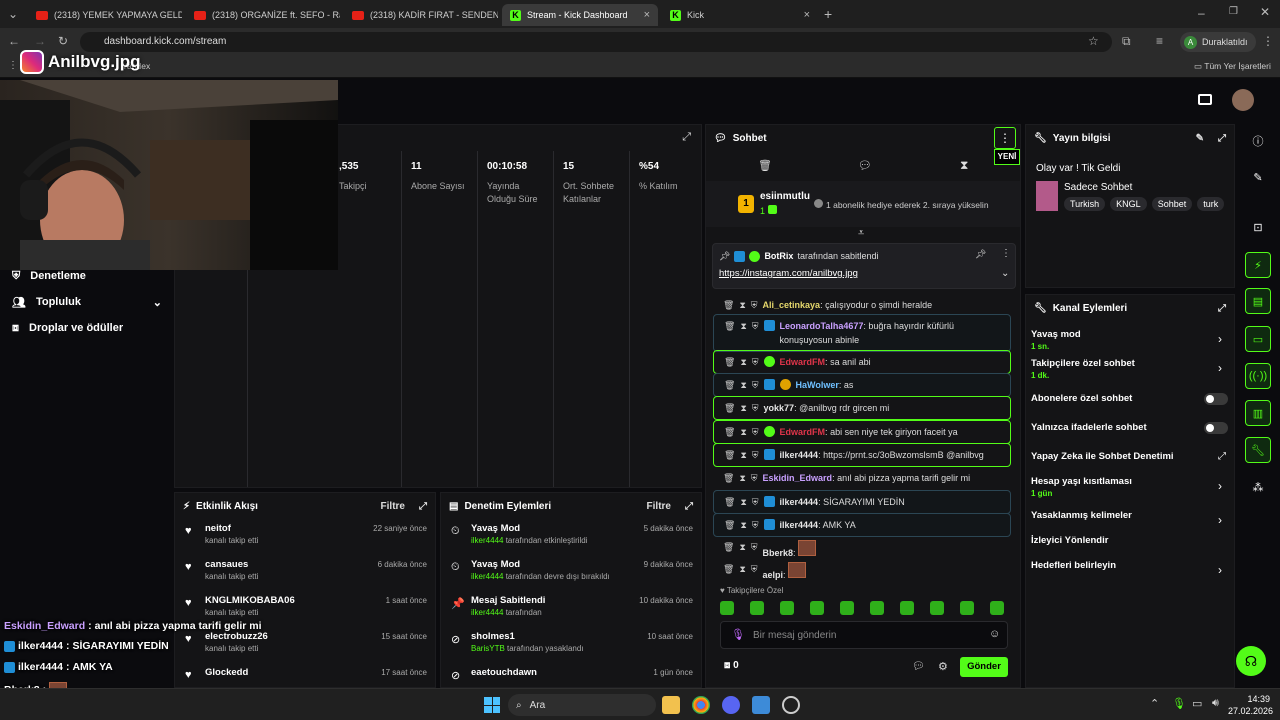 The width and height of the screenshot is (1280, 720). I want to click on broadcast-icon: ((·)), so click(1258, 376).